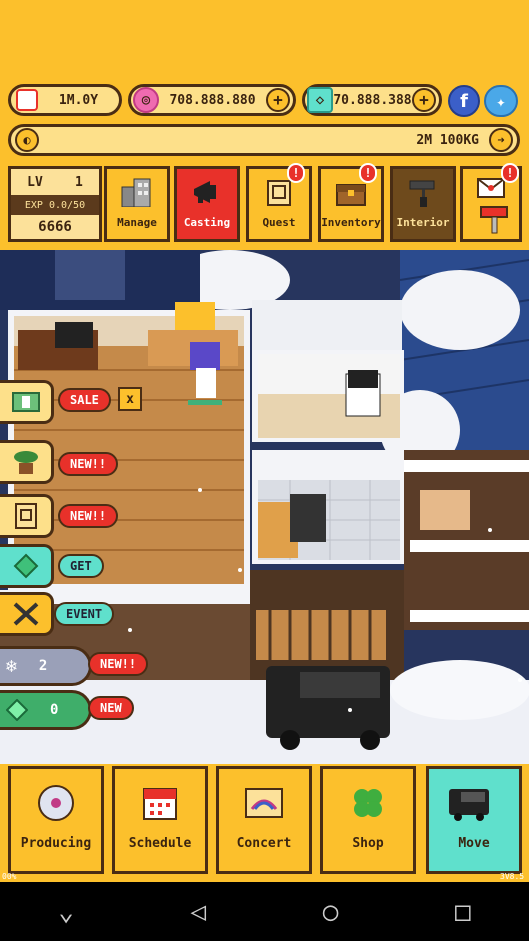 This screenshot has width=529, height=941. I want to click on cd-icon, so click(56, 803).